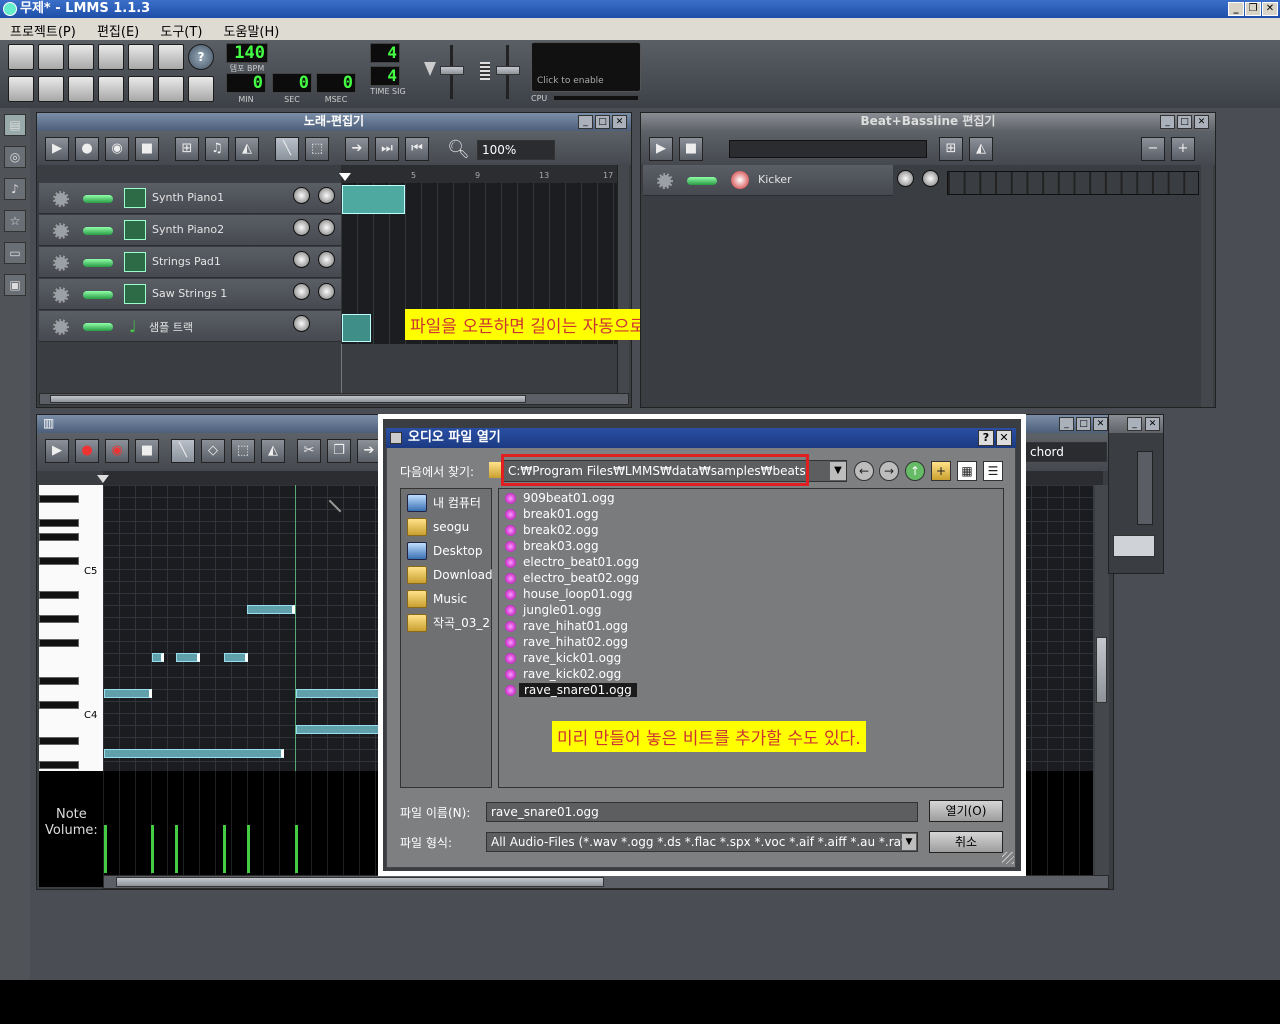 This screenshot has height=1024, width=1280. I want to click on file-item: 909beat01.ogg, so click(751, 498).